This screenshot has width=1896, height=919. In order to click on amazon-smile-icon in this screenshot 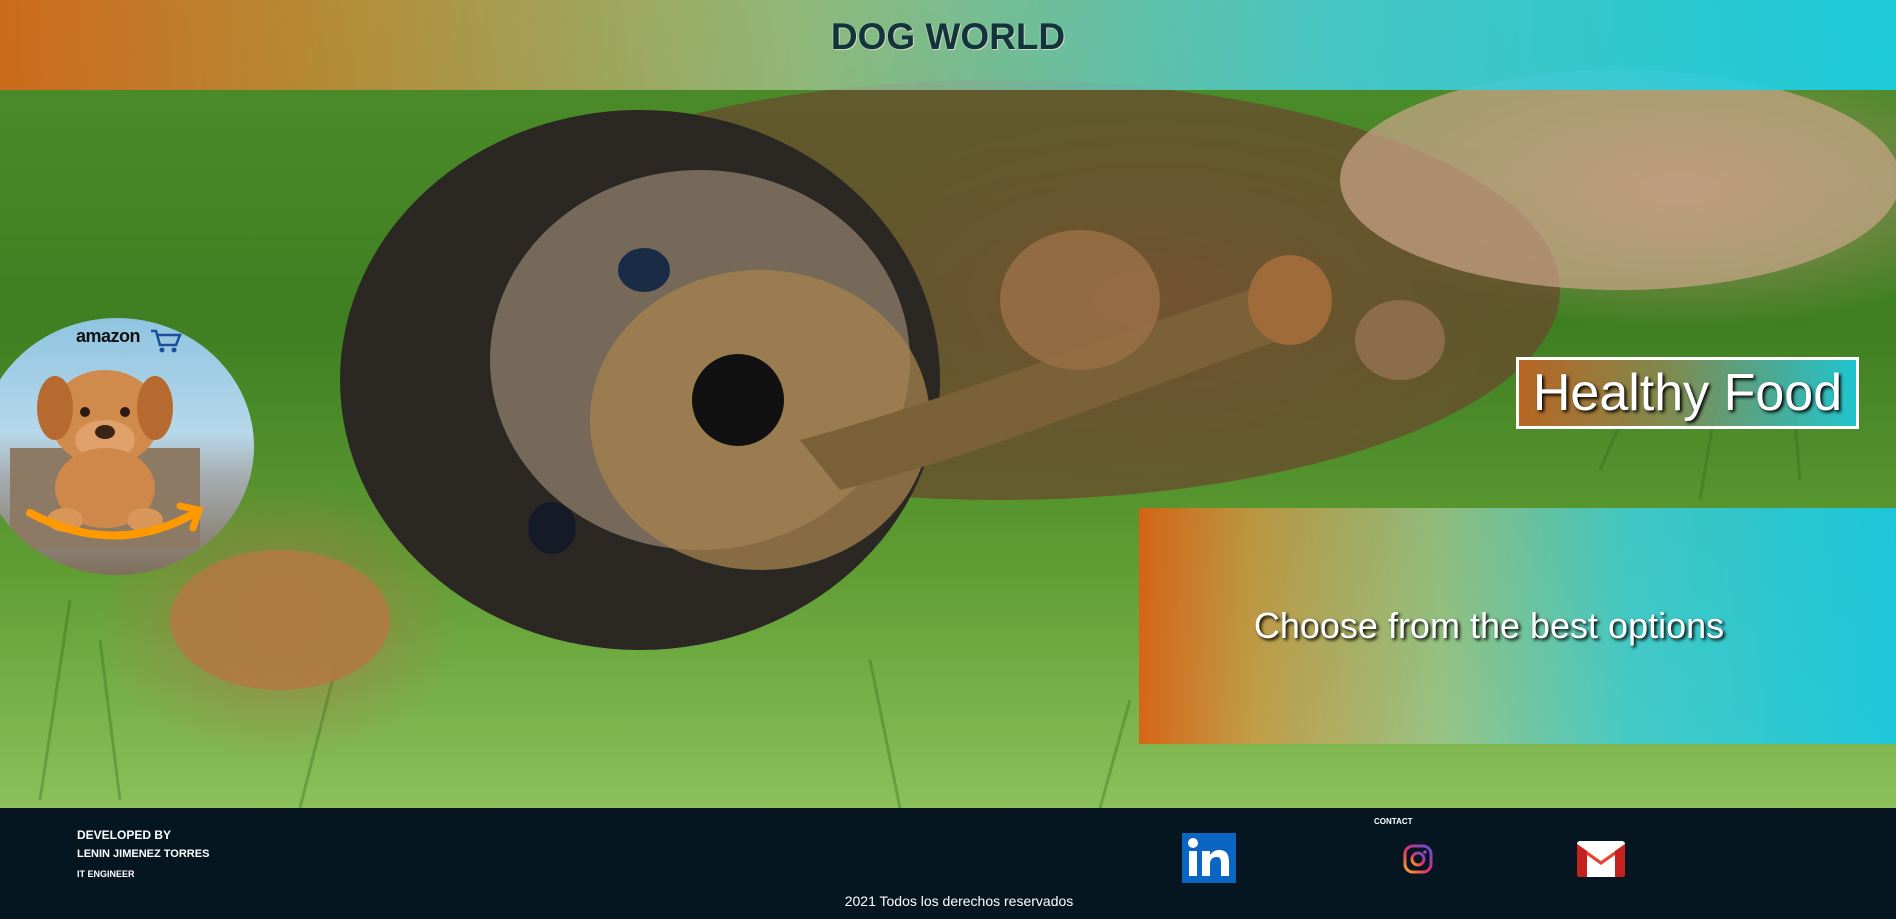, I will do `click(115, 521)`.